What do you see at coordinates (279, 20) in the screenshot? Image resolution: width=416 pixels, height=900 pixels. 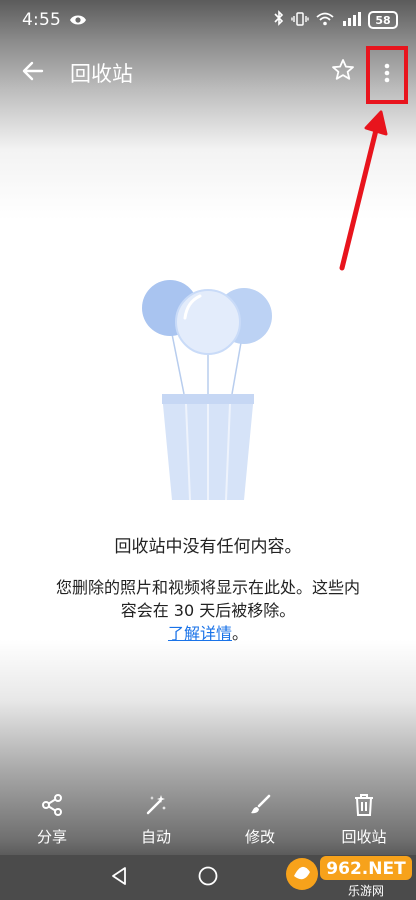 I see `bluetooth-icon` at bounding box center [279, 20].